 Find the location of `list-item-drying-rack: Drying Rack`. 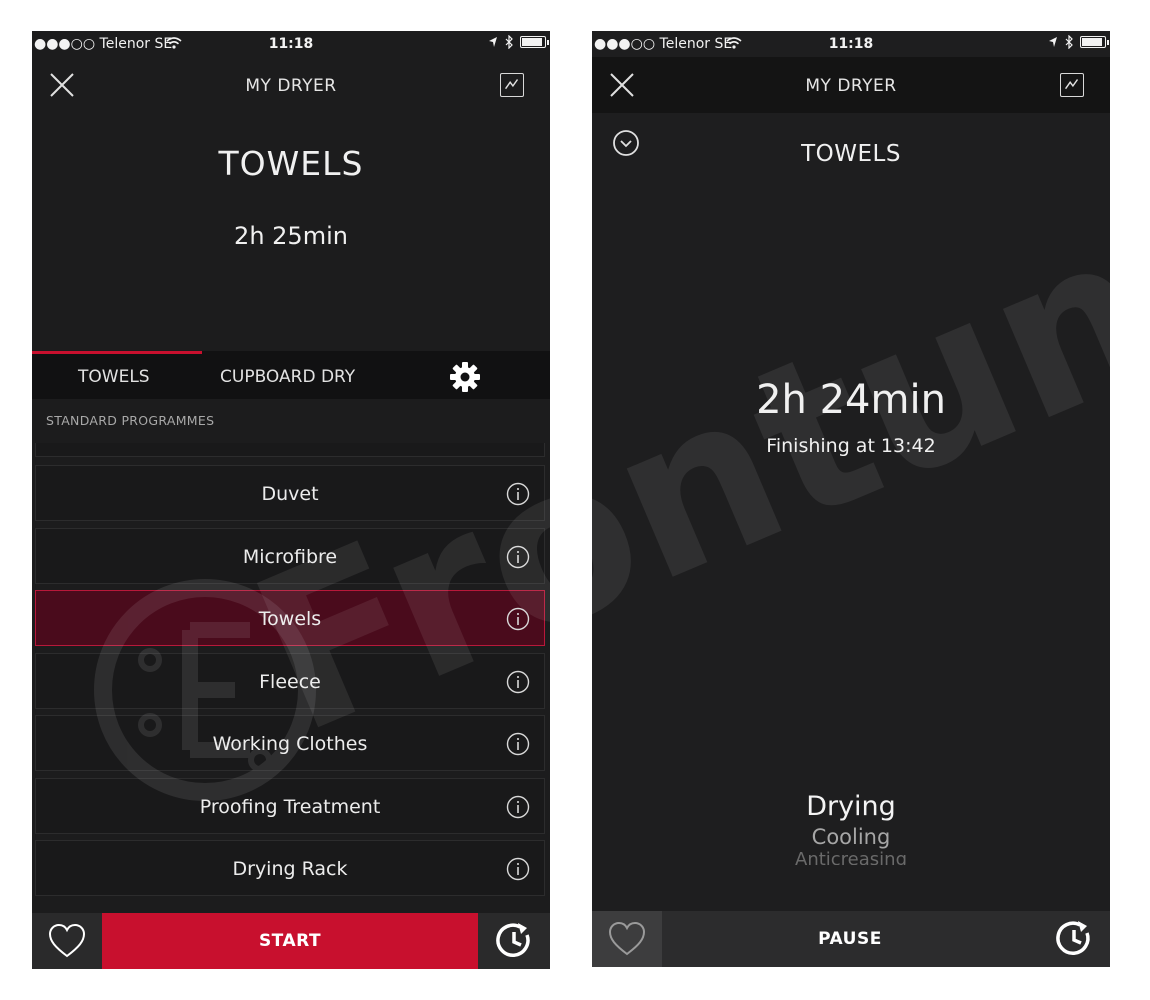

list-item-drying-rack: Drying Rack is located at coordinates (290, 868).